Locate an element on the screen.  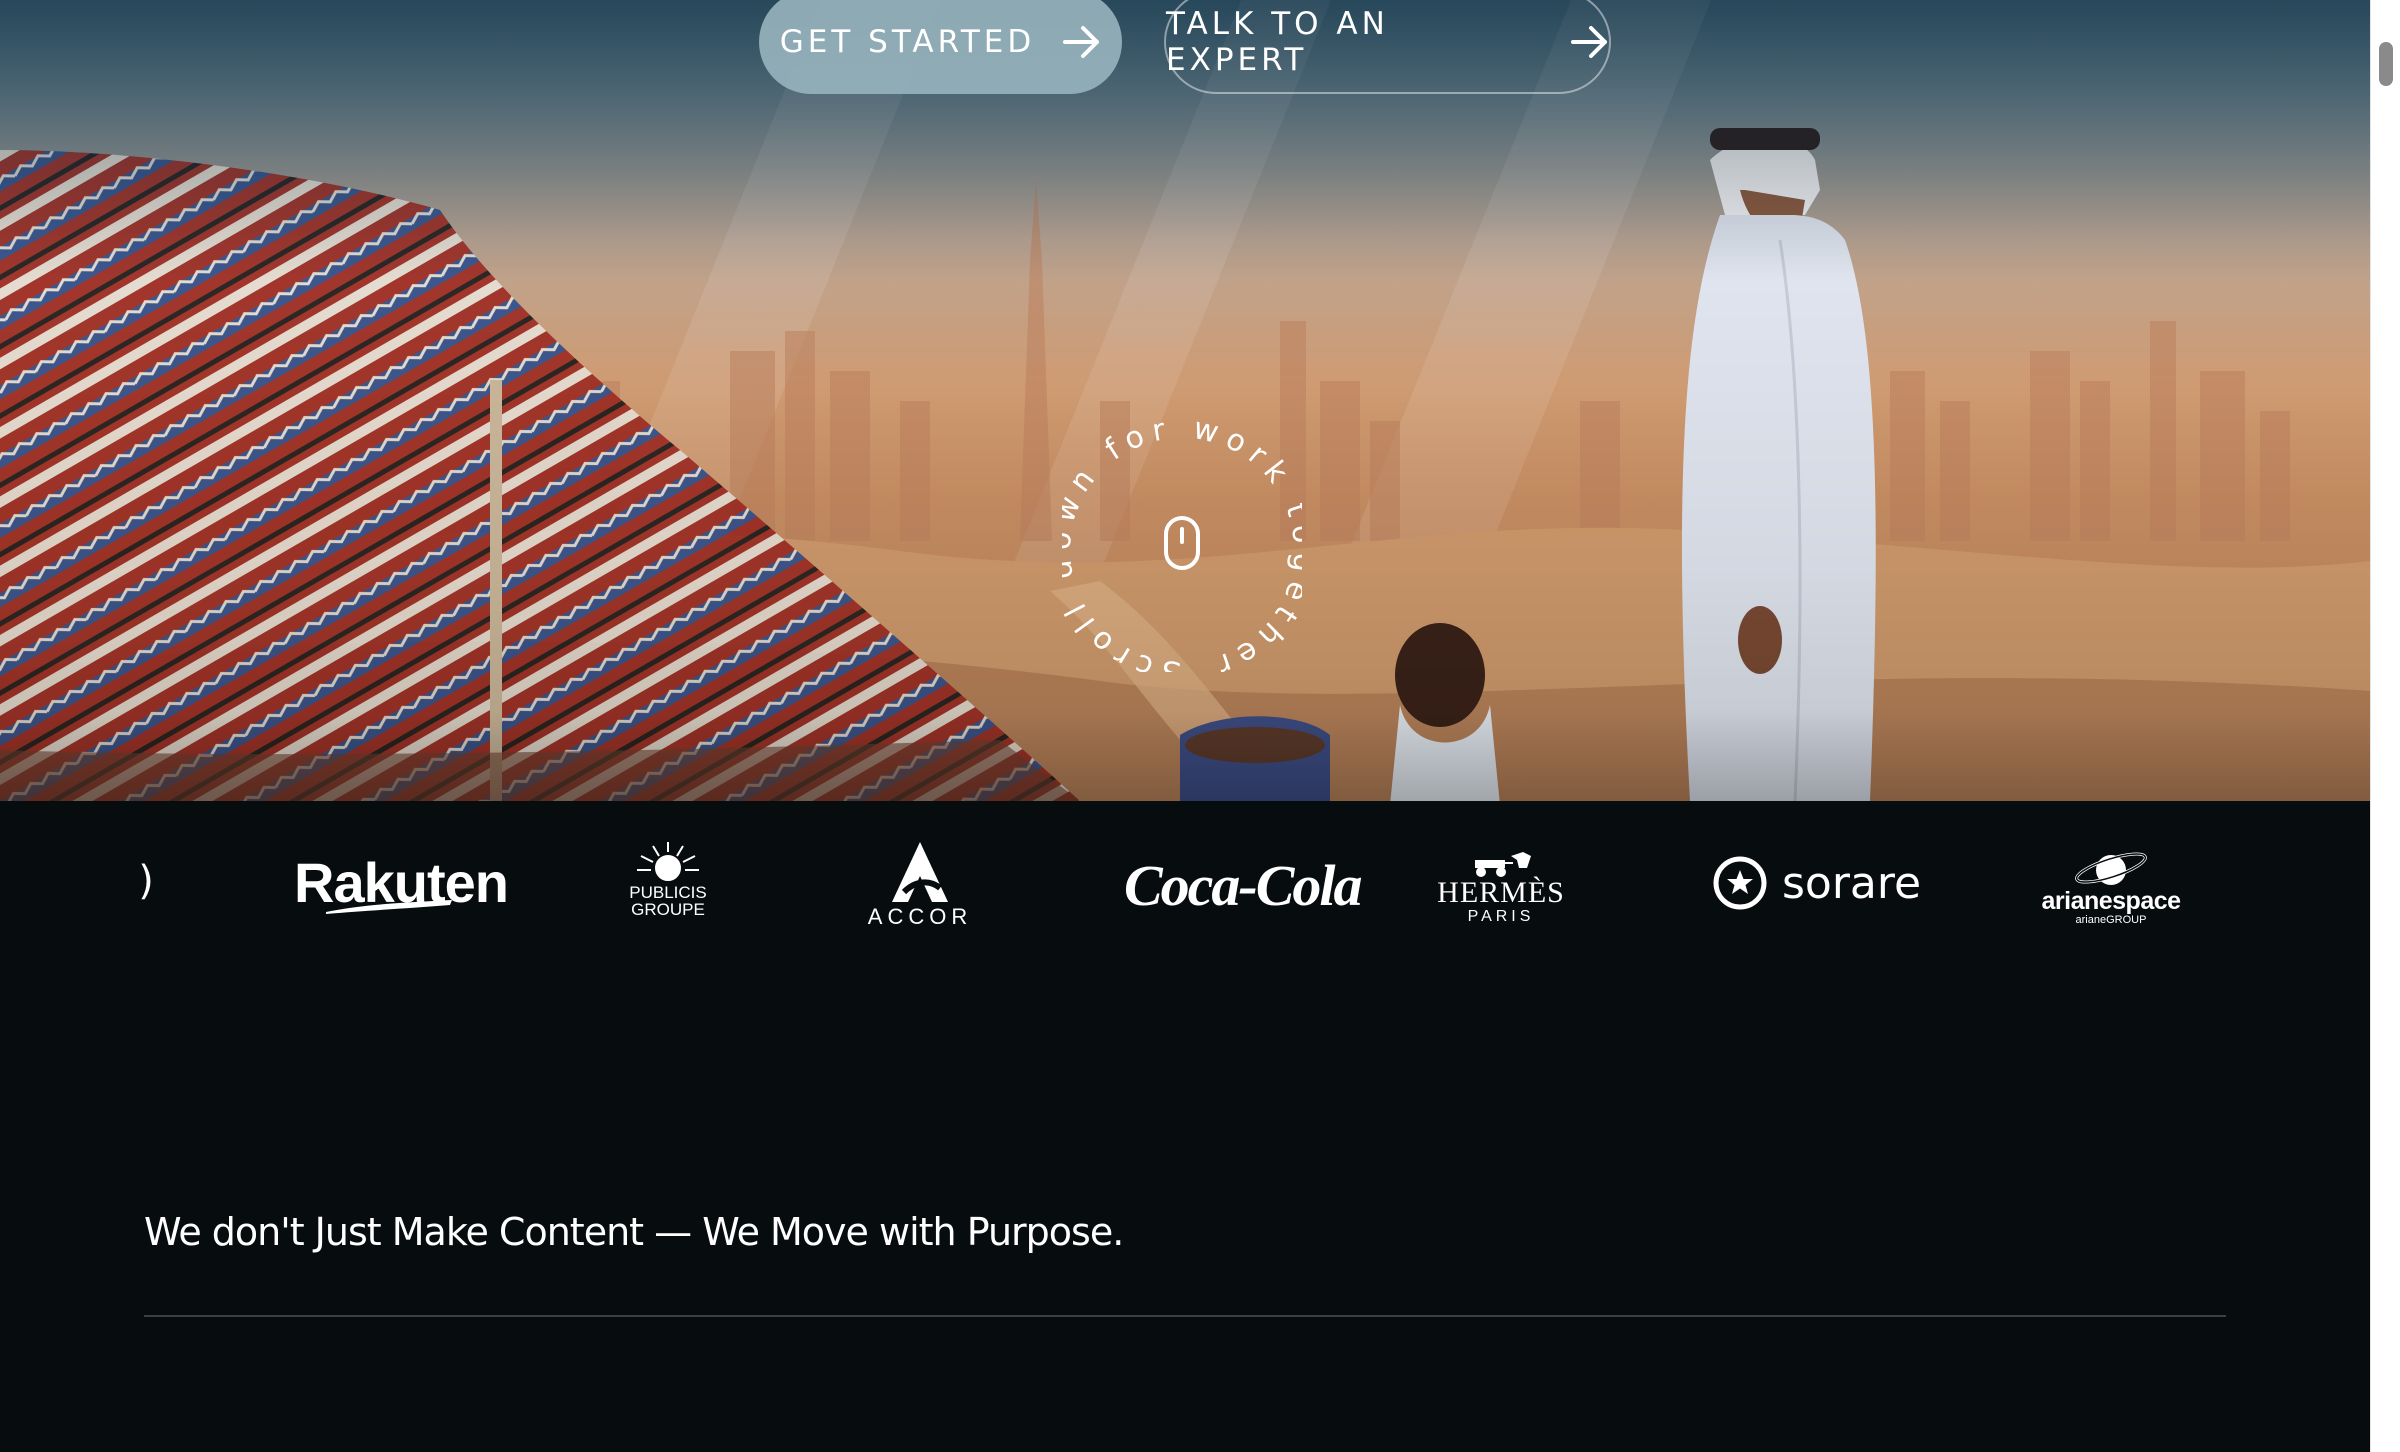
hermes-logo: HERMÈS PARIS is located at coordinates (1501, 886).